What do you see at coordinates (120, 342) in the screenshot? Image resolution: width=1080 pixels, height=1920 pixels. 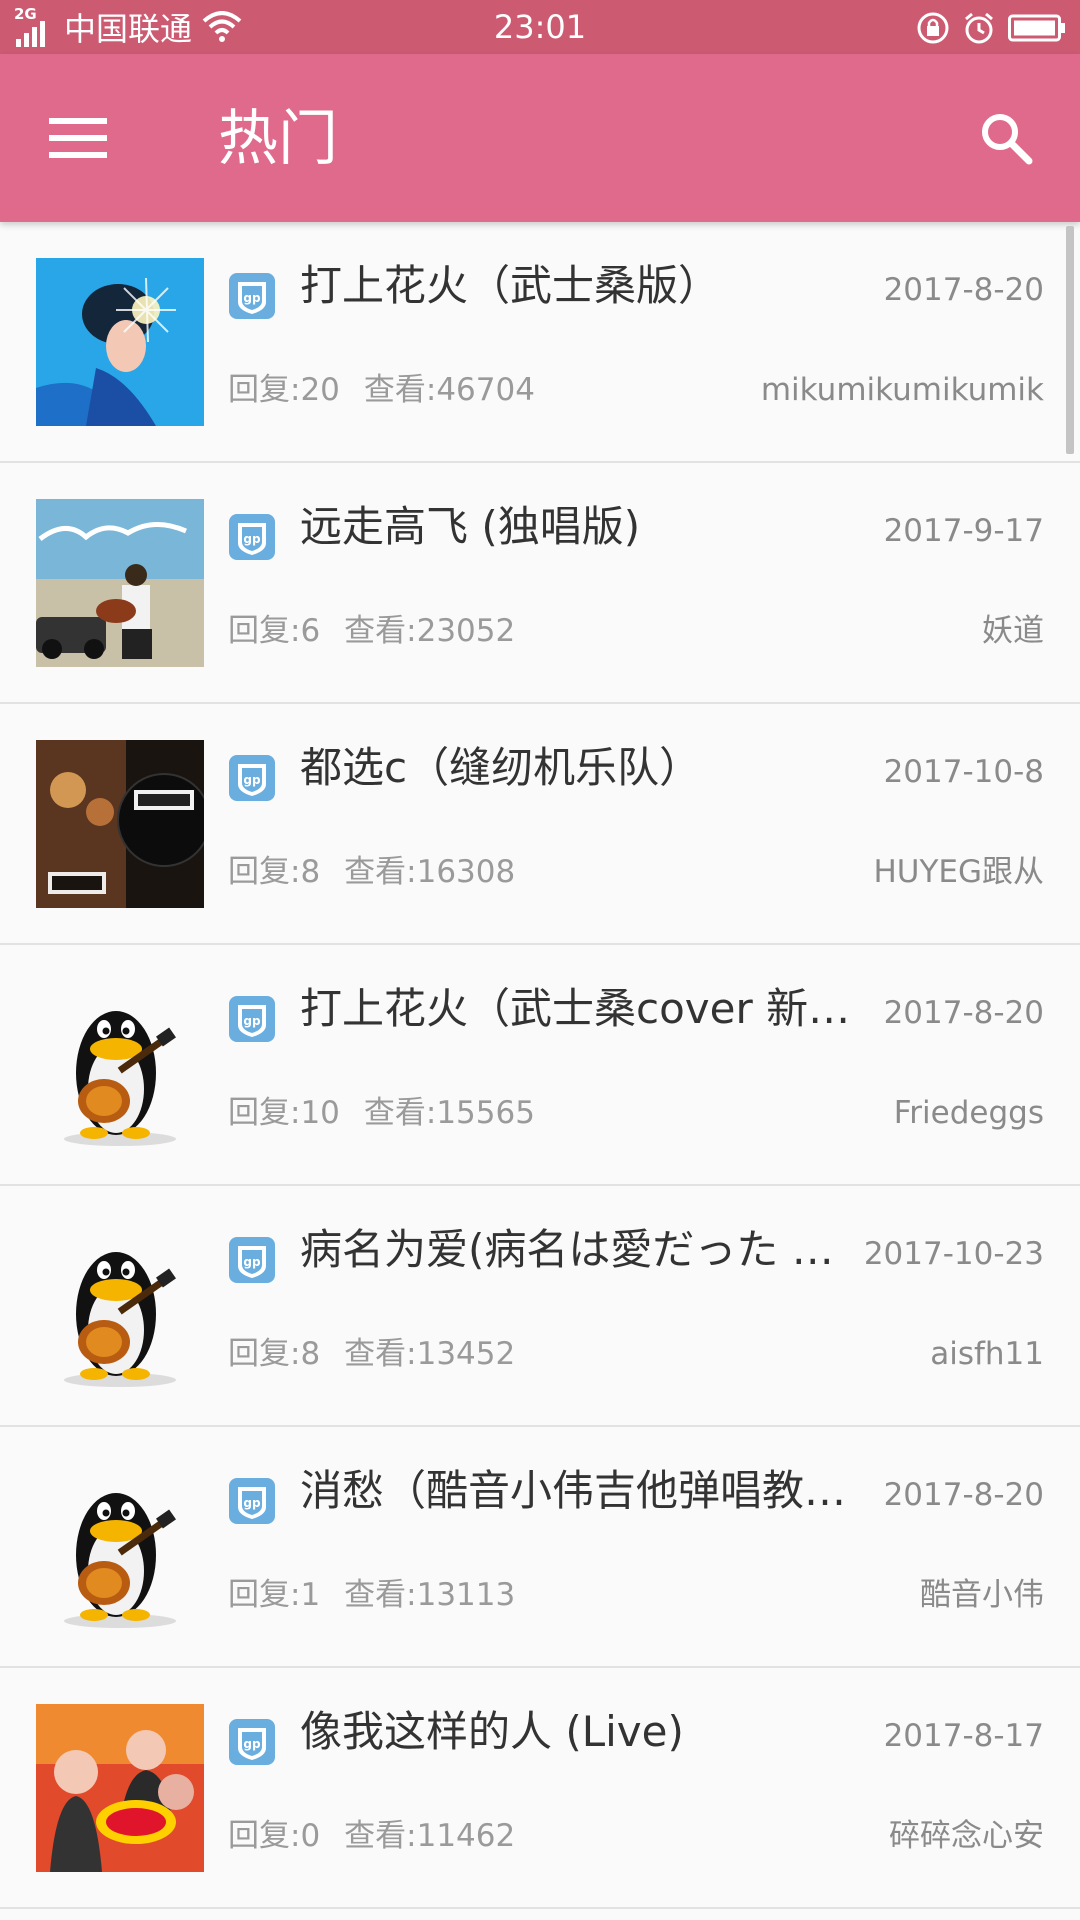 I see `album-art-blue` at bounding box center [120, 342].